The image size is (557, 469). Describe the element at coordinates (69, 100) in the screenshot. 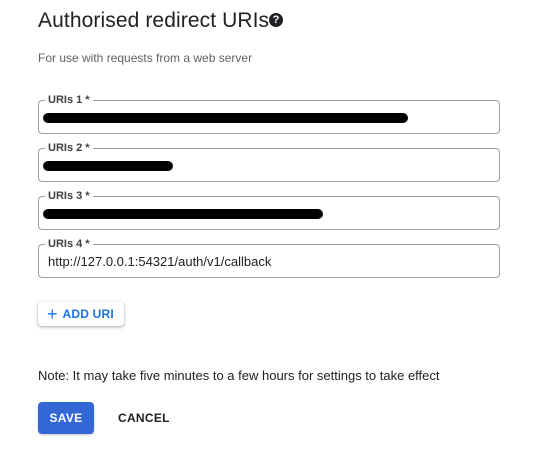

I see `uri-field-label: URIs 1 *` at that location.